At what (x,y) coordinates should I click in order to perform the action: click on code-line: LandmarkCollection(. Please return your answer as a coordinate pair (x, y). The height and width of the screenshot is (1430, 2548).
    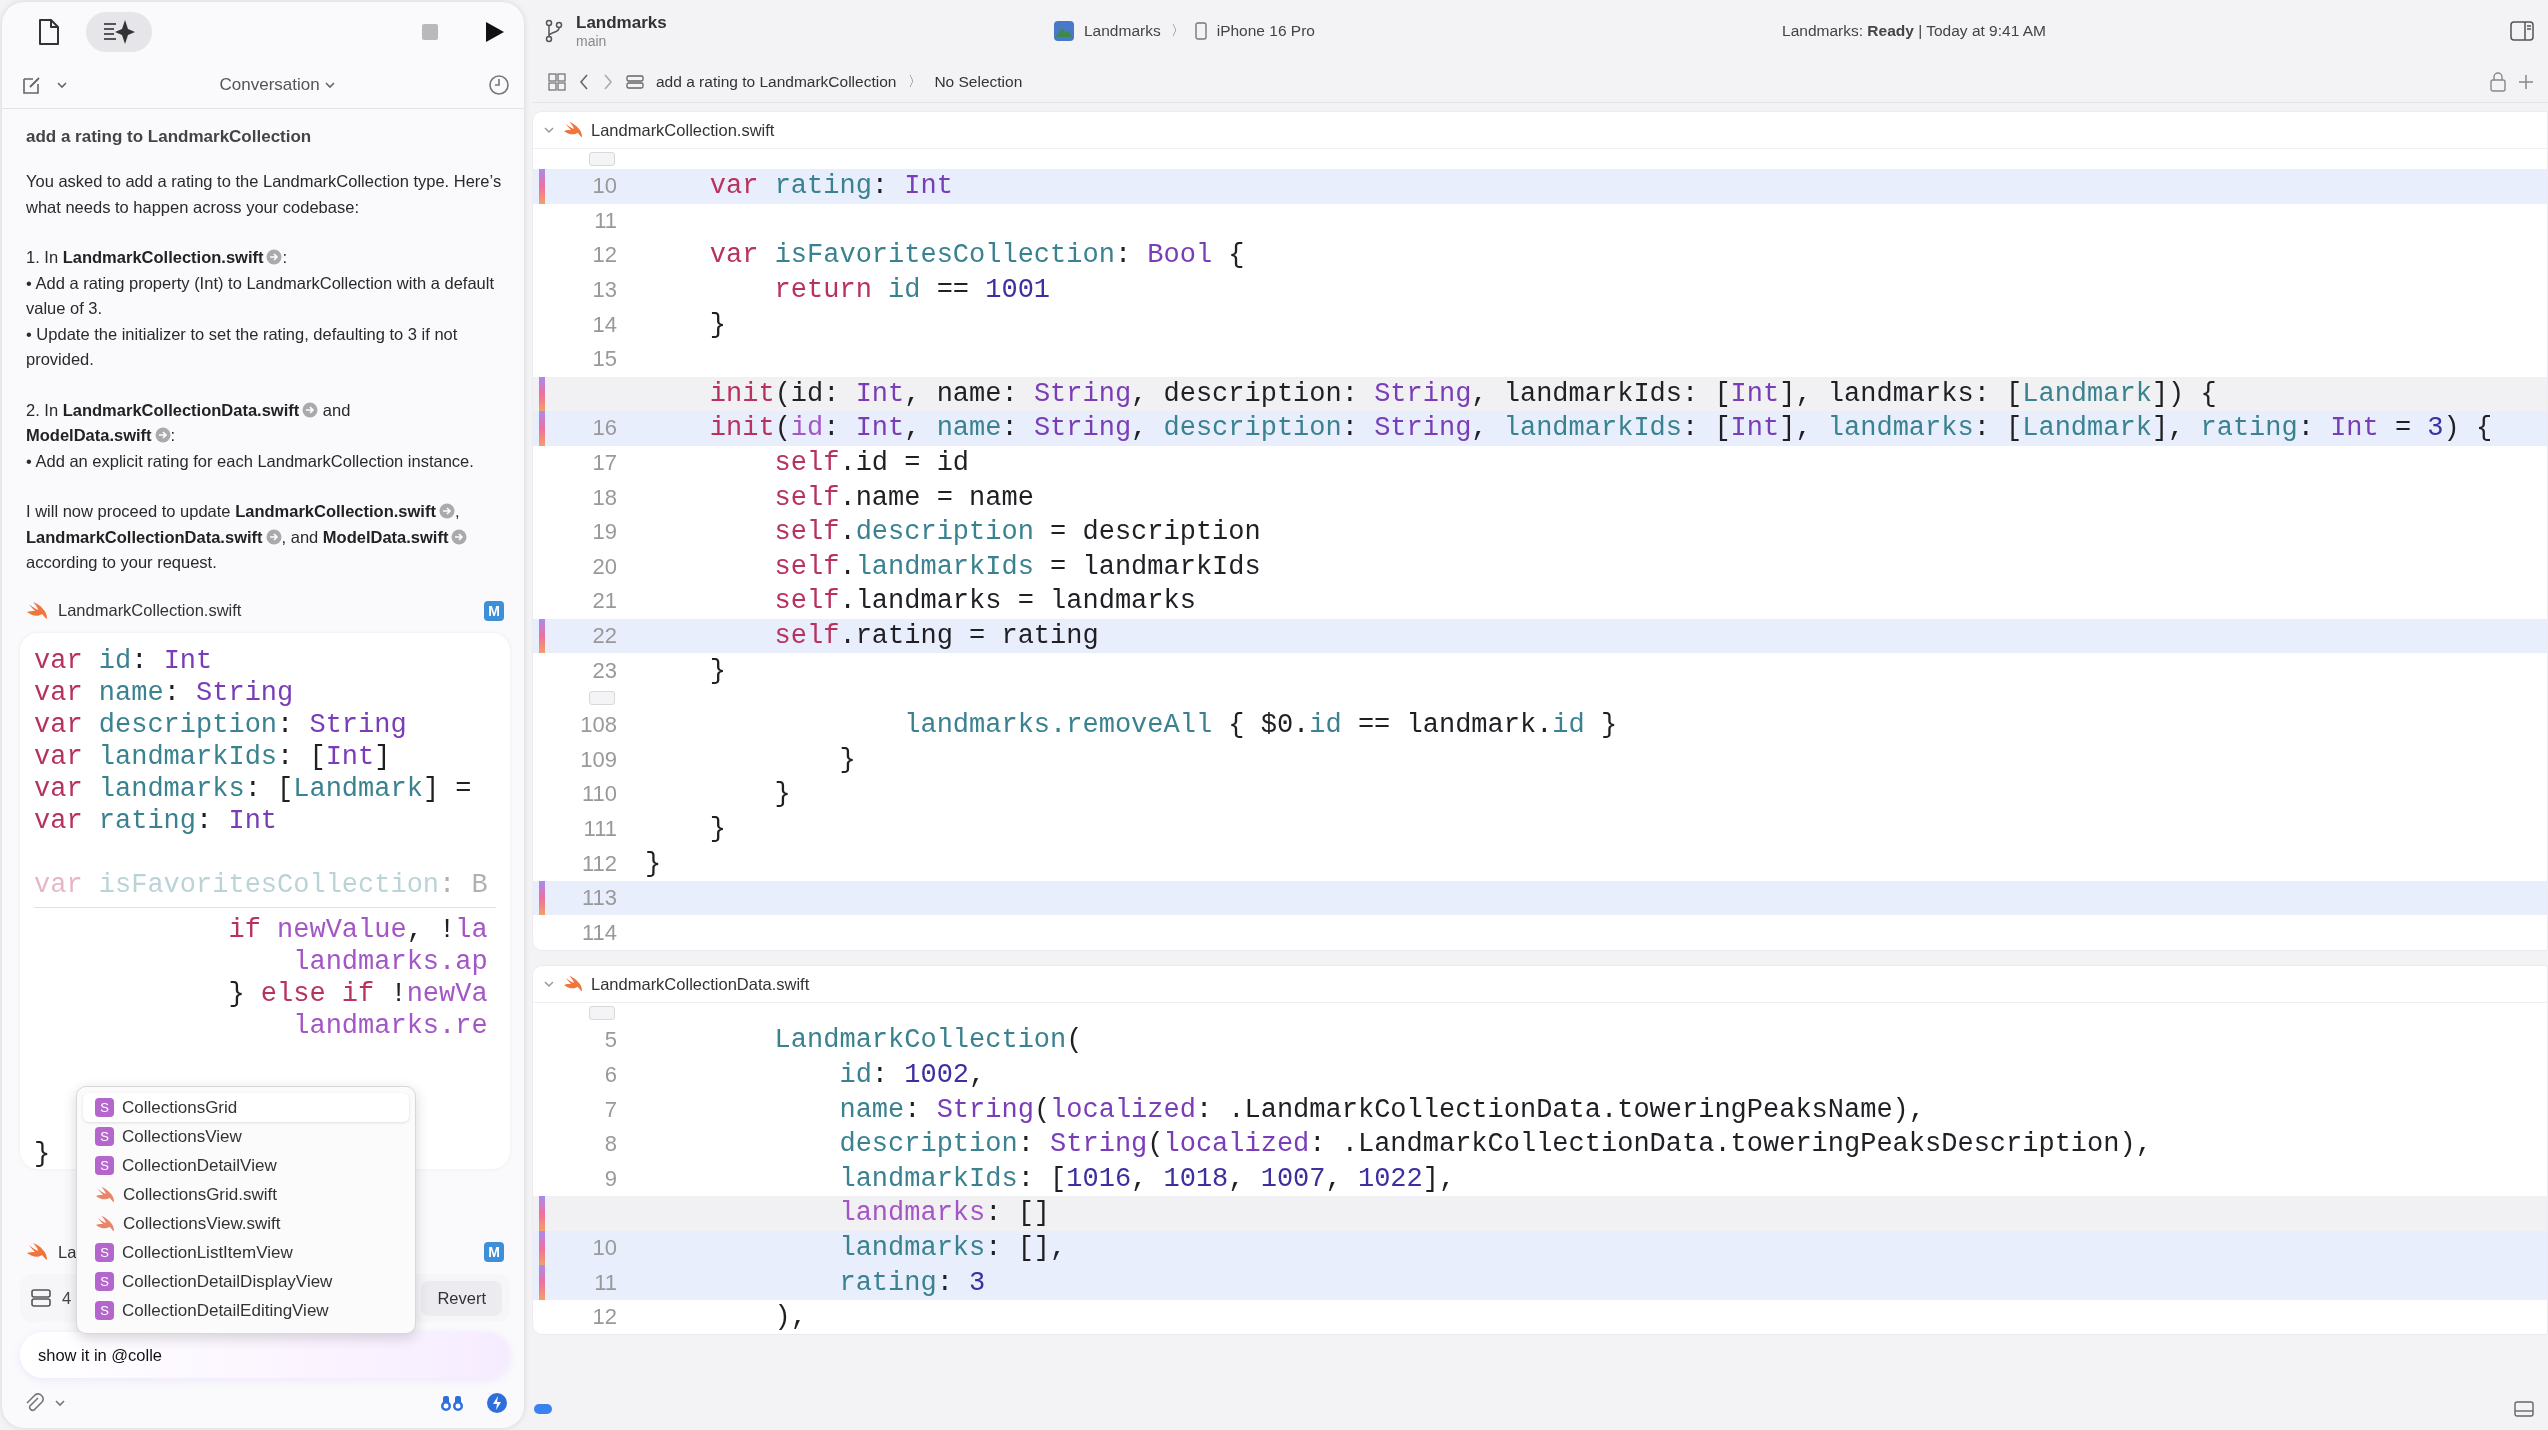
    Looking at the image, I should click on (928, 1040).